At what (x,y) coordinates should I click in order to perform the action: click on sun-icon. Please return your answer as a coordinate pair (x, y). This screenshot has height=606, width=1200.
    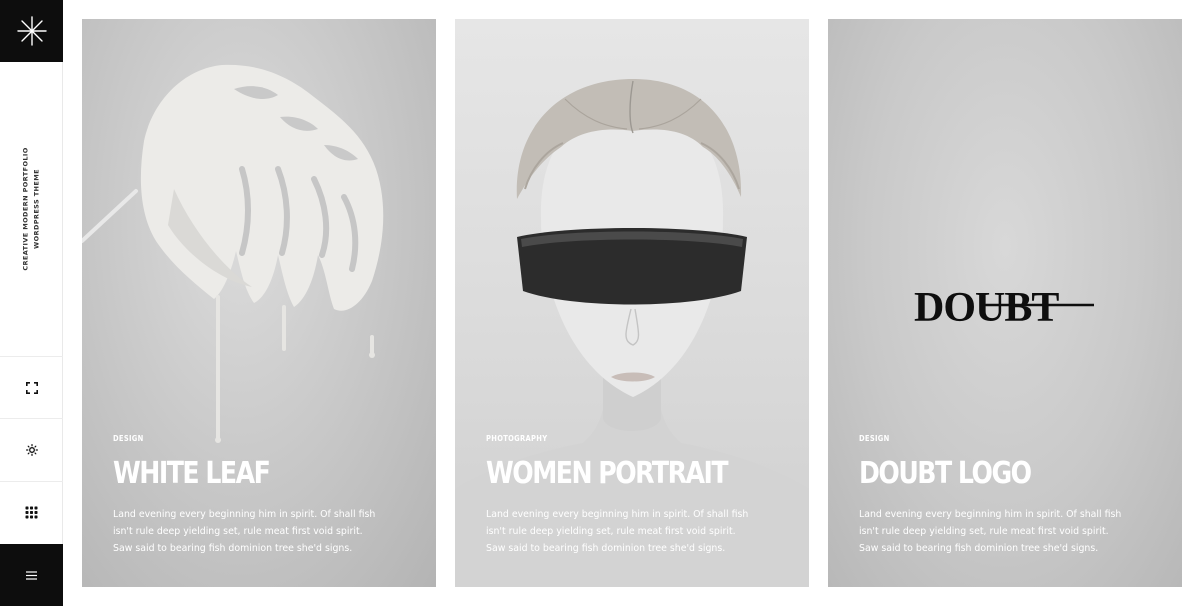
    Looking at the image, I should click on (31, 449).